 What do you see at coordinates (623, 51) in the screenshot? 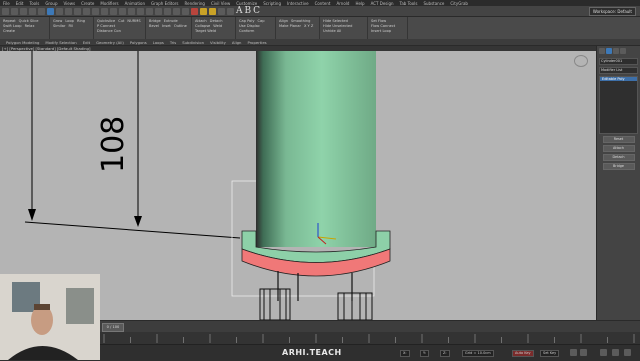
I see `motion-tab-icon` at bounding box center [623, 51].